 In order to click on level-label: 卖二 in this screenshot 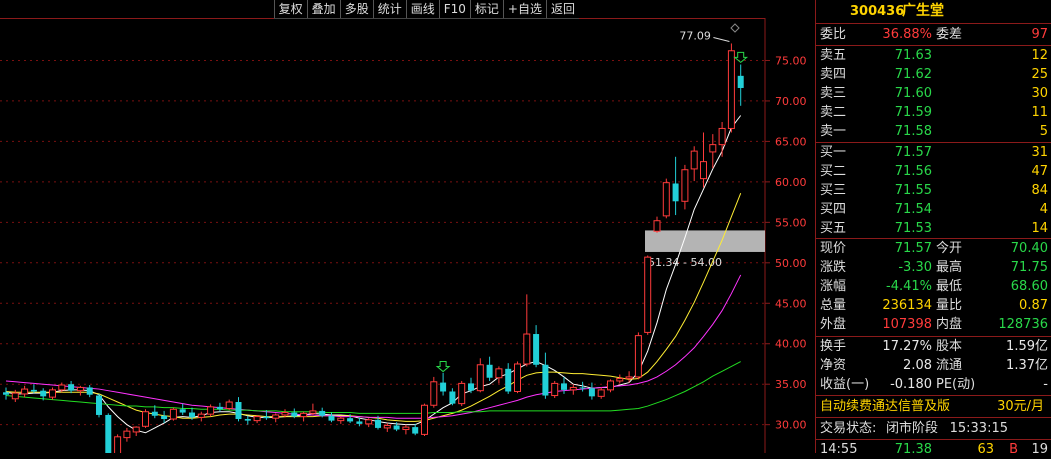, I will do `click(833, 112)`.